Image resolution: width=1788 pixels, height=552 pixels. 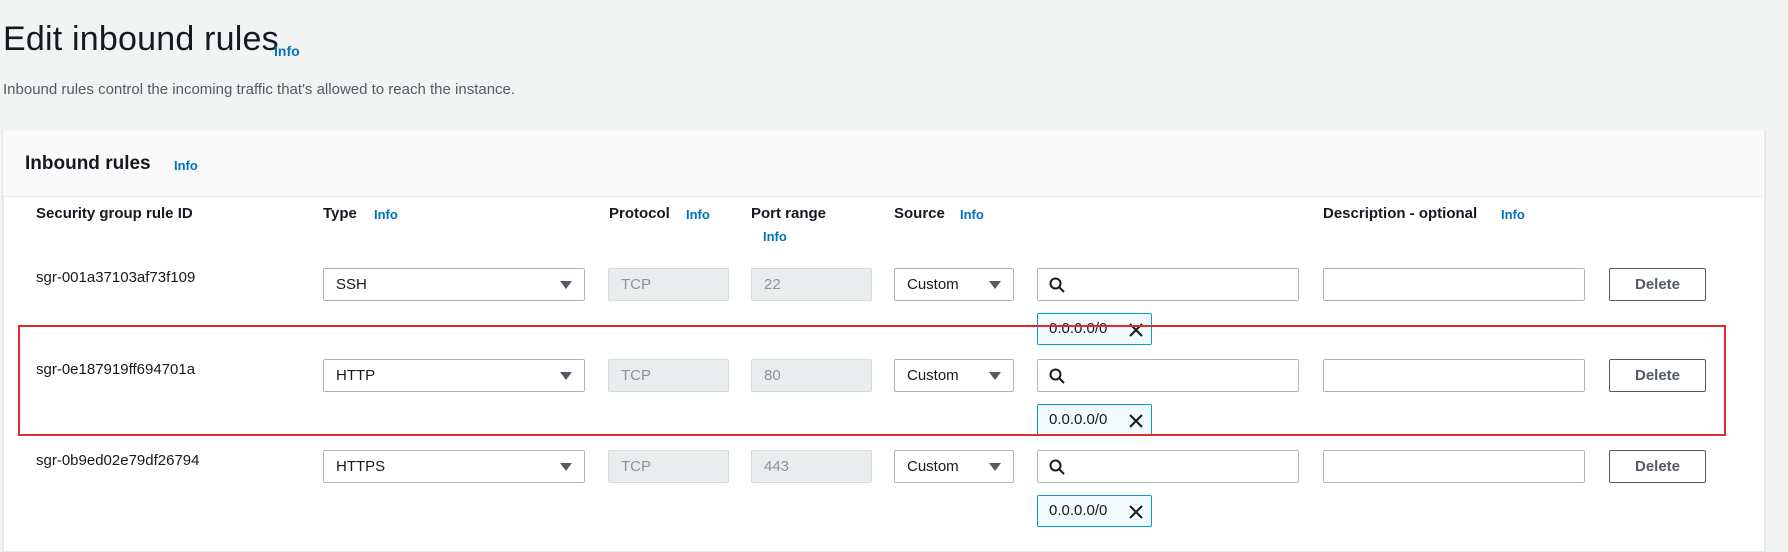 What do you see at coordinates (118, 460) in the screenshot?
I see `rule-id: sgr-0b9ed02e79df26794` at bounding box center [118, 460].